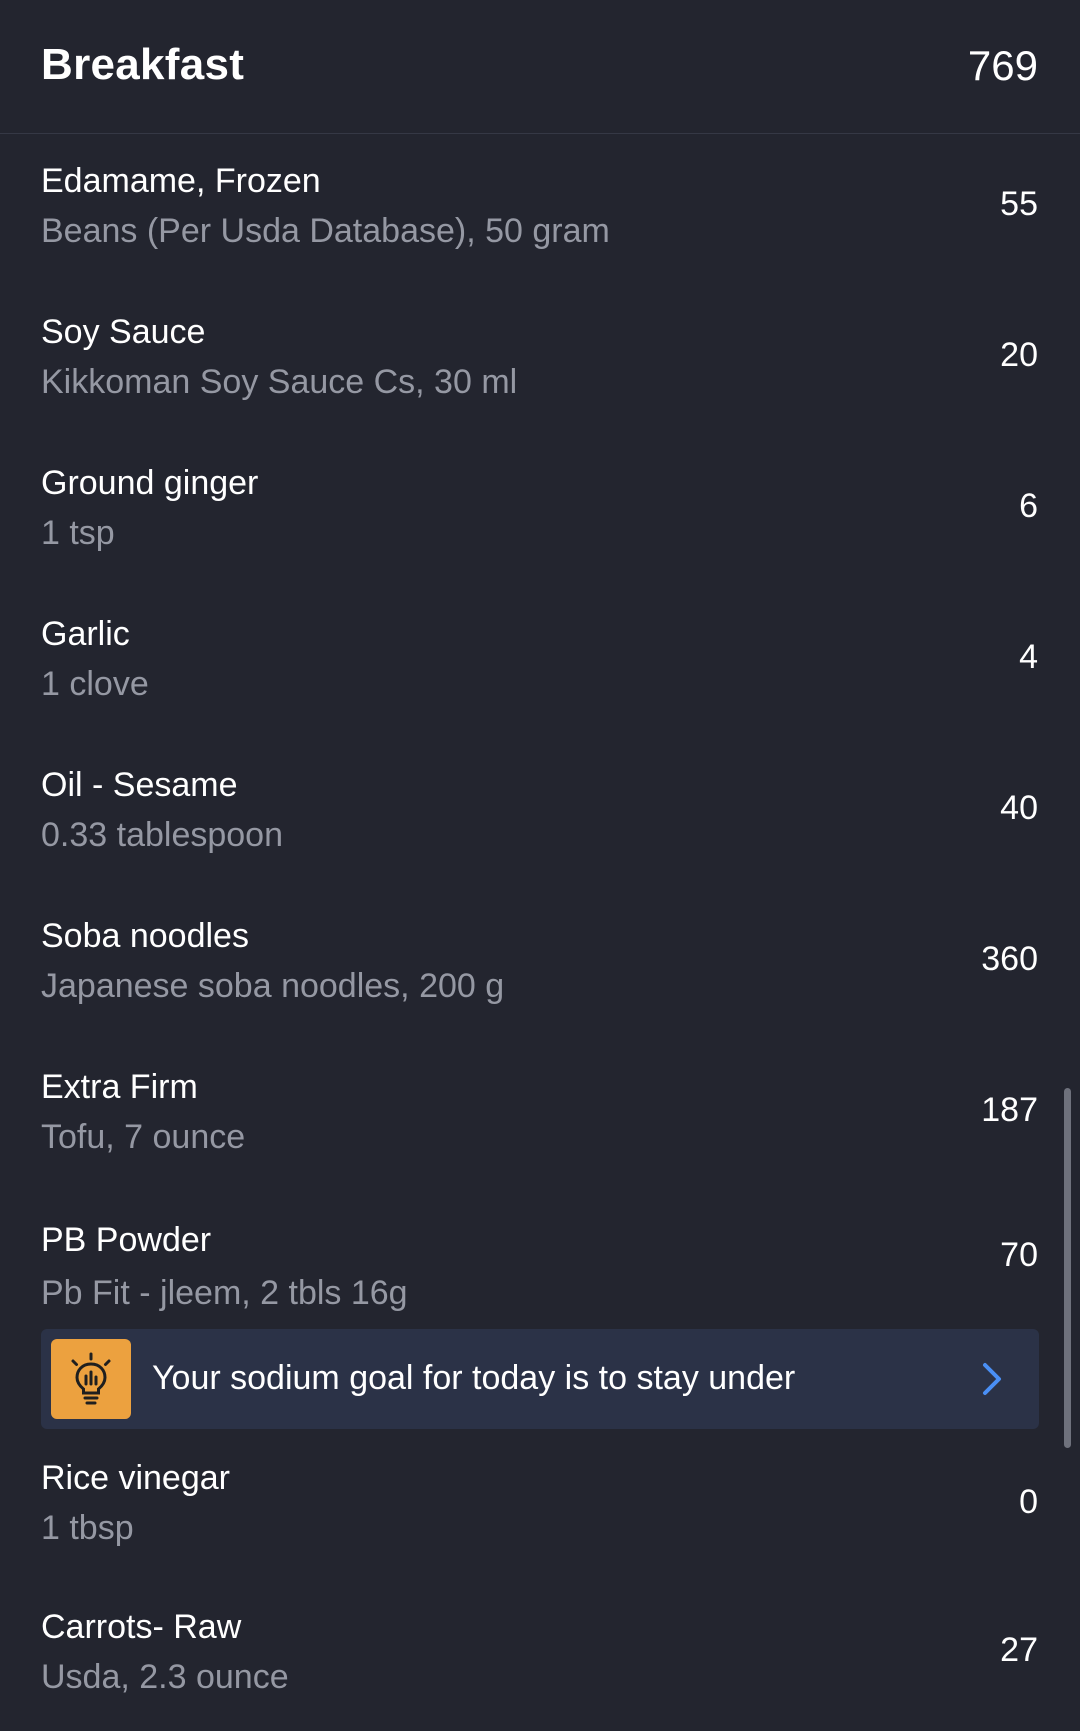  I want to click on food-calories: 40, so click(1019, 808).